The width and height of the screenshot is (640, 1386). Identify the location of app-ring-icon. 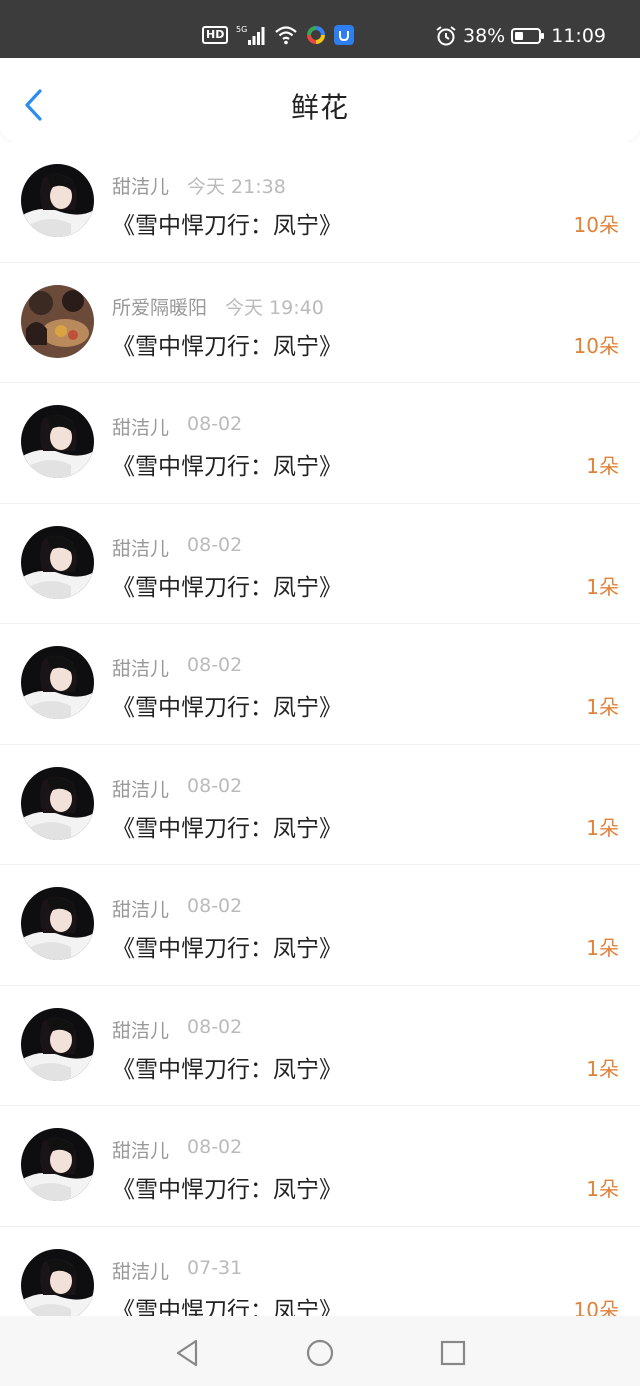
(316, 35).